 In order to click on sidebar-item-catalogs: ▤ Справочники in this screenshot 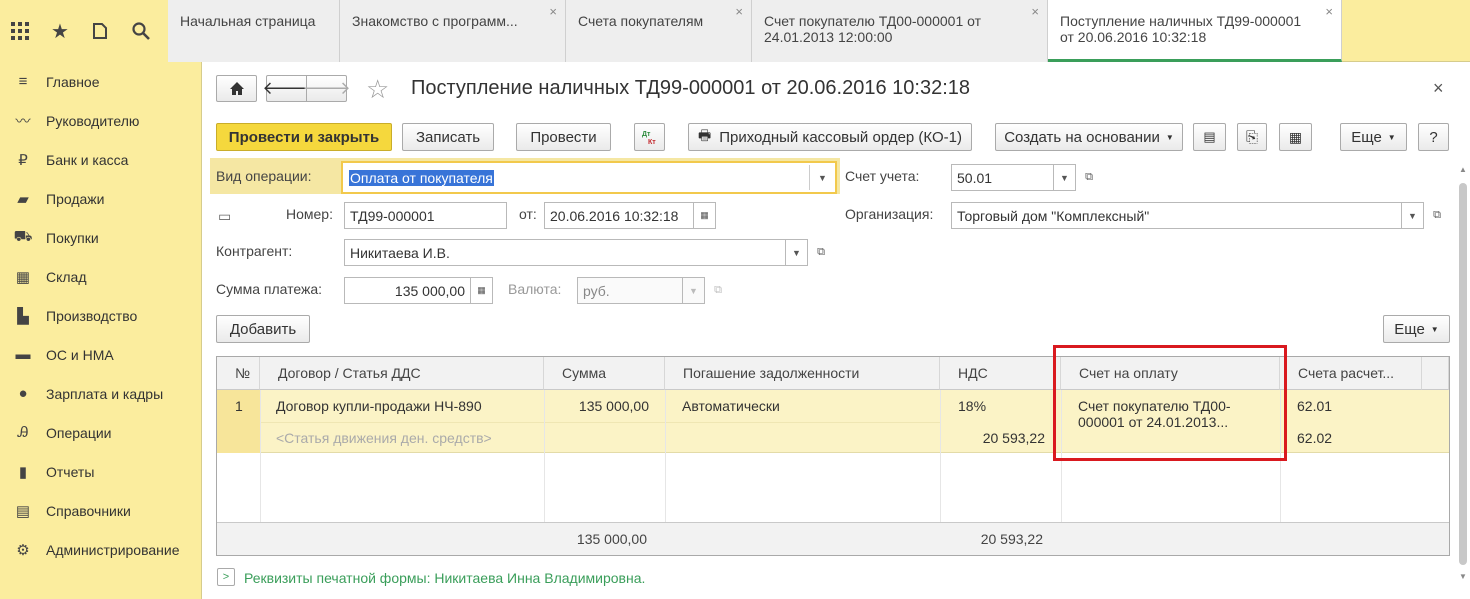, I will do `click(101, 510)`.